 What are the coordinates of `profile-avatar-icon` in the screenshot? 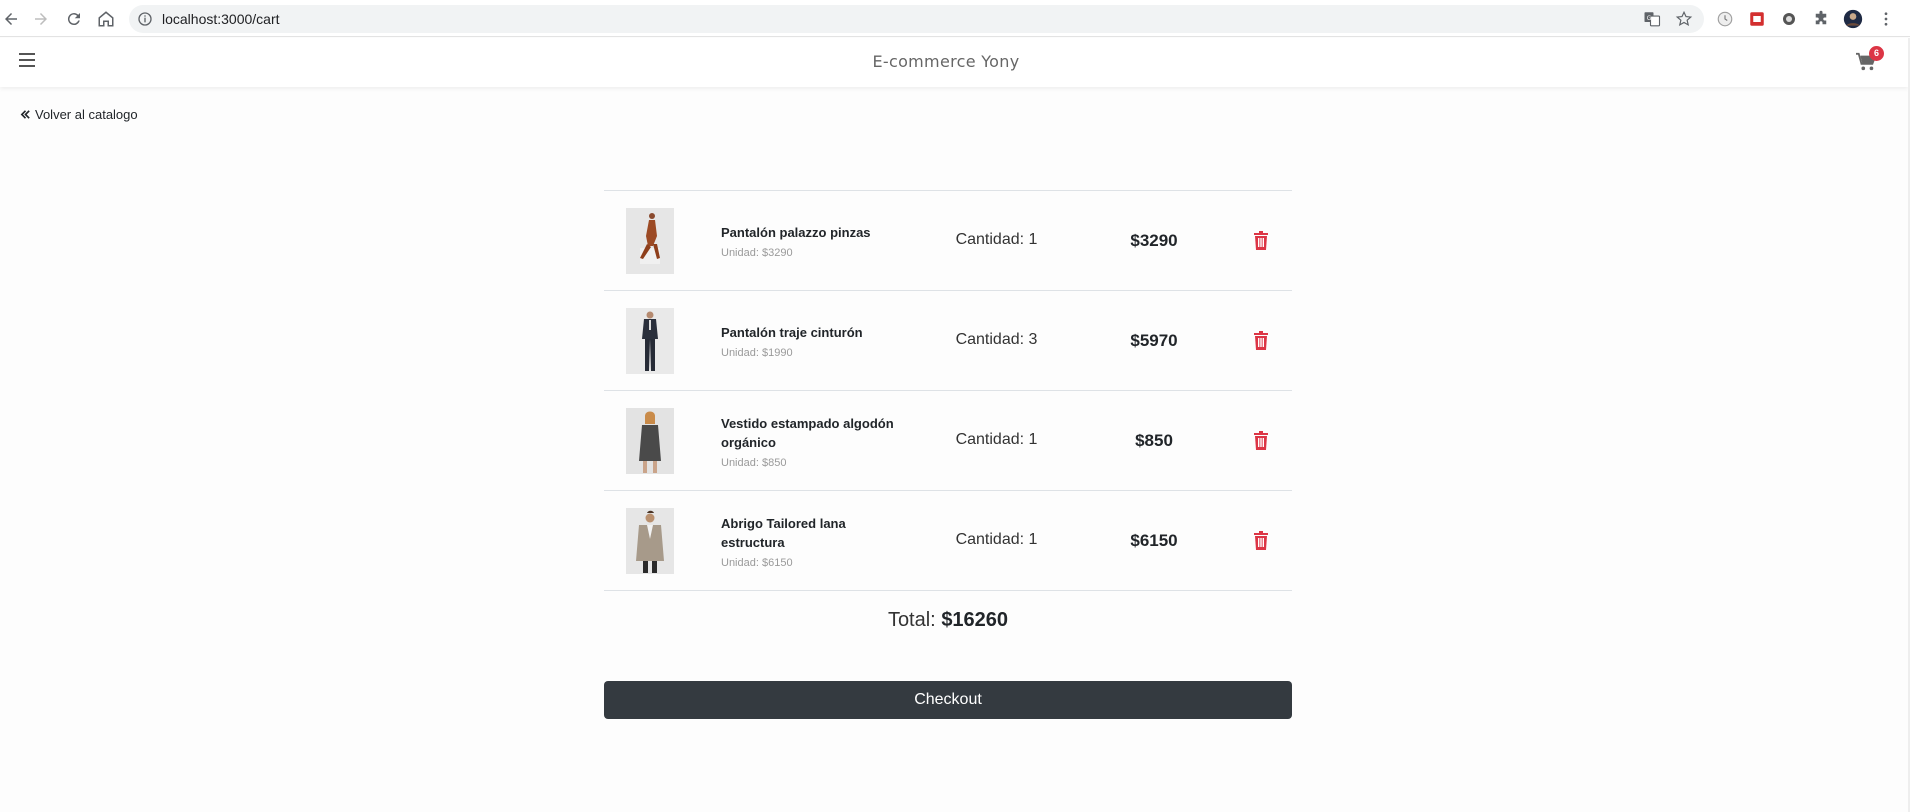 It's located at (1853, 19).